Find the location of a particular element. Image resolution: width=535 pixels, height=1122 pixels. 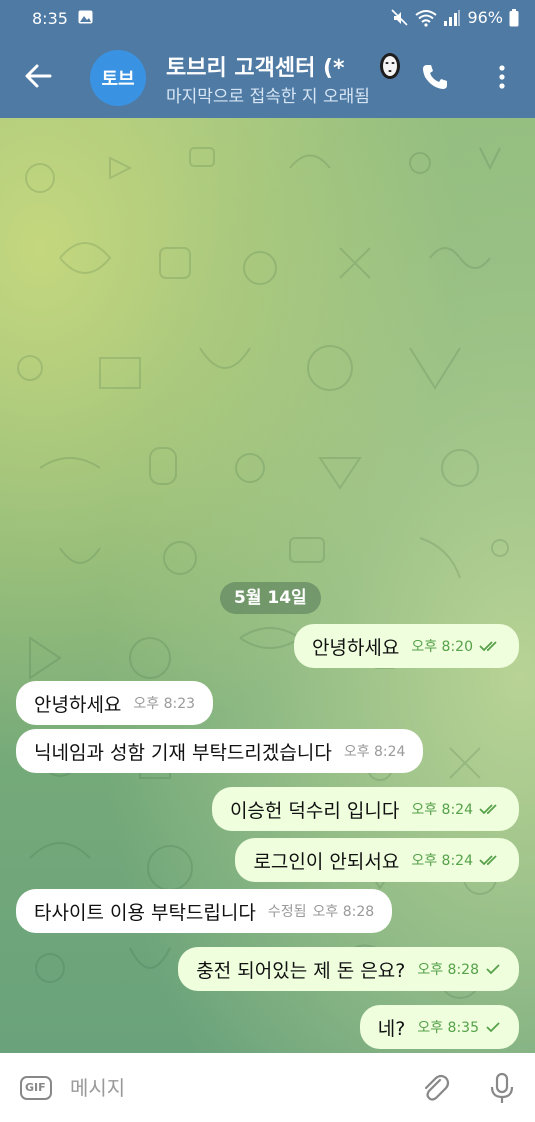

message-time: 오후 8:35 is located at coordinates (459, 1027).